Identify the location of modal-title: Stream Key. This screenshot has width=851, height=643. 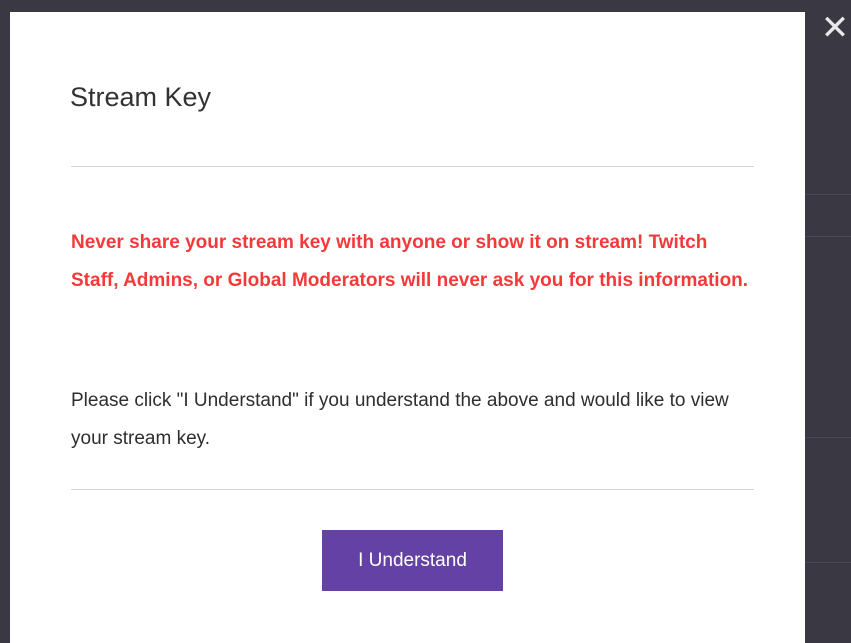
(141, 97).